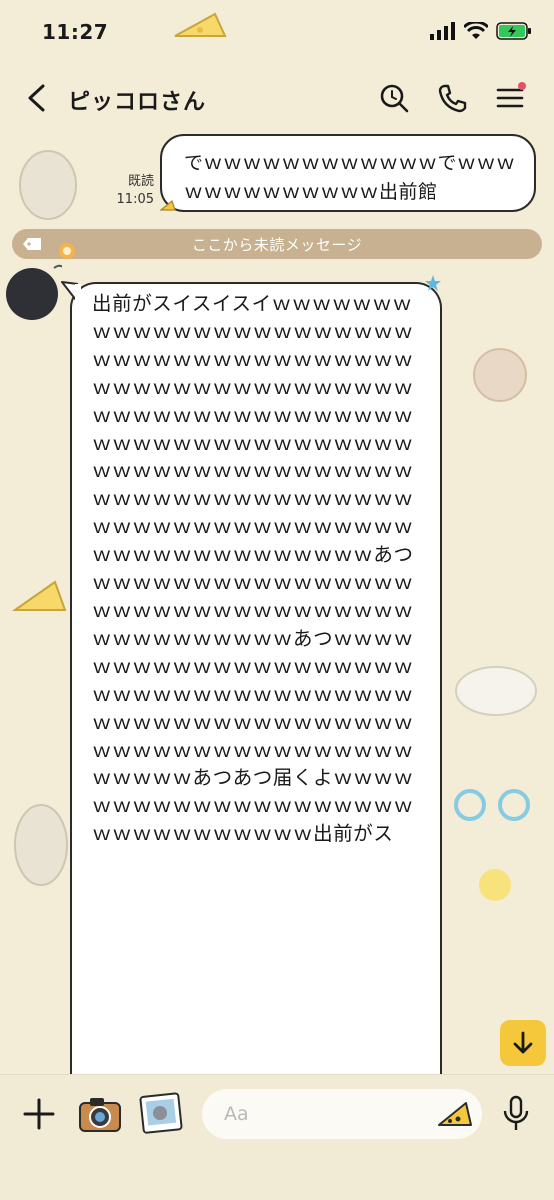 The height and width of the screenshot is (1200, 554). Describe the element at coordinates (162, 1113) in the screenshot. I see `photo-icon` at that location.